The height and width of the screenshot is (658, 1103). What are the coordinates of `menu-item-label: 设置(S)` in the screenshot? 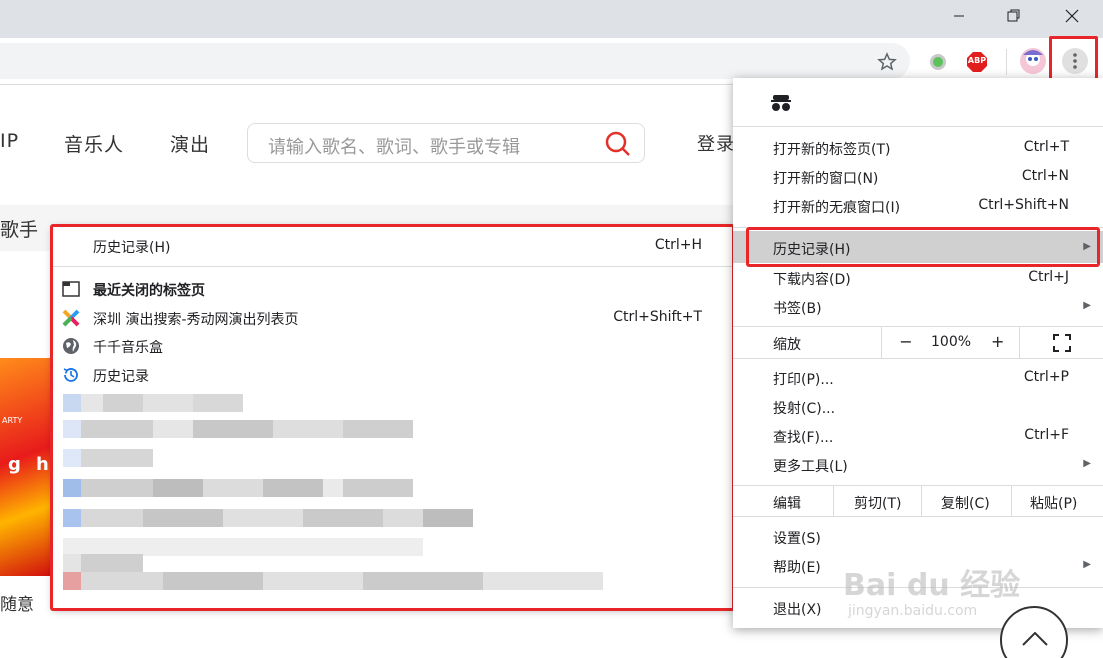 It's located at (797, 539).